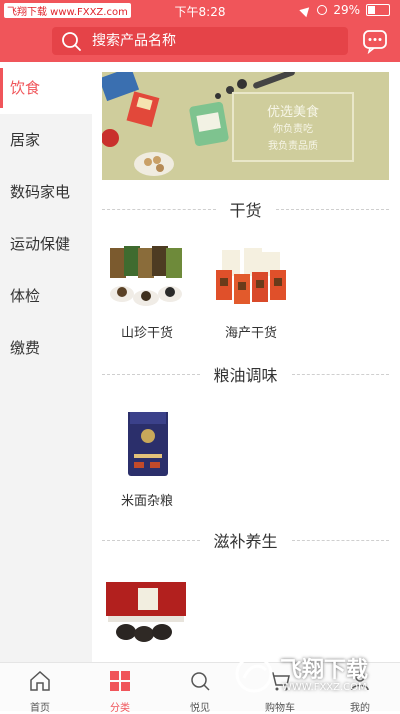  I want to click on battery-icon, so click(378, 10).